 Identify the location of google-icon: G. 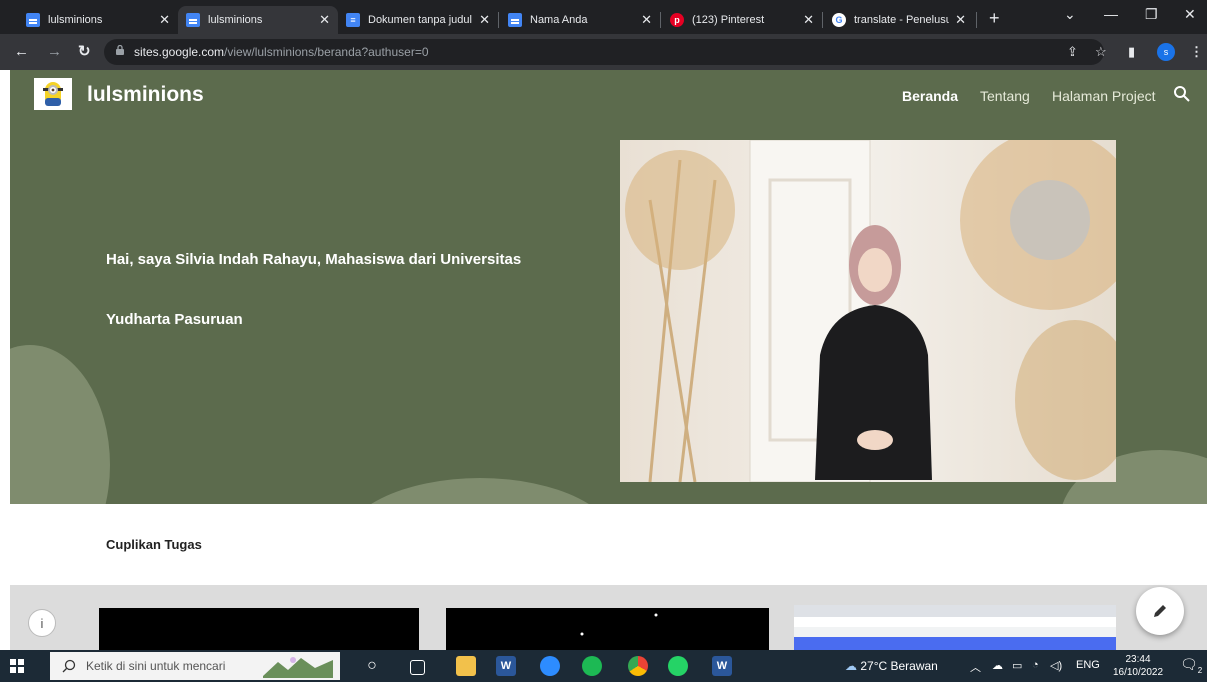
(839, 20).